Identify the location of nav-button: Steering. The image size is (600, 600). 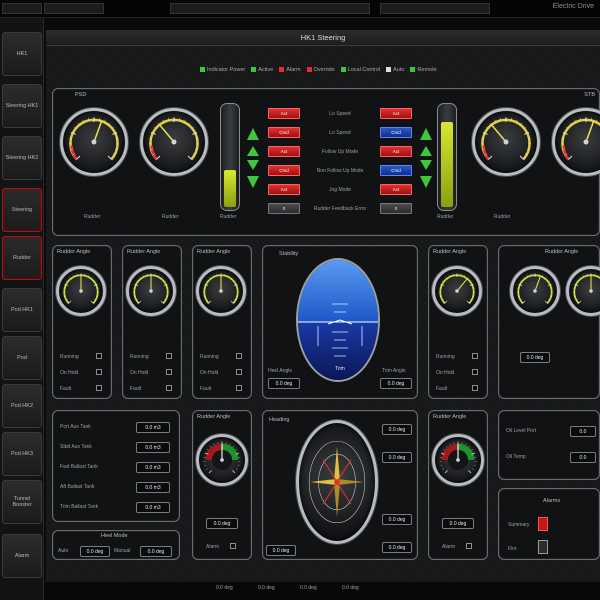
(22, 210).